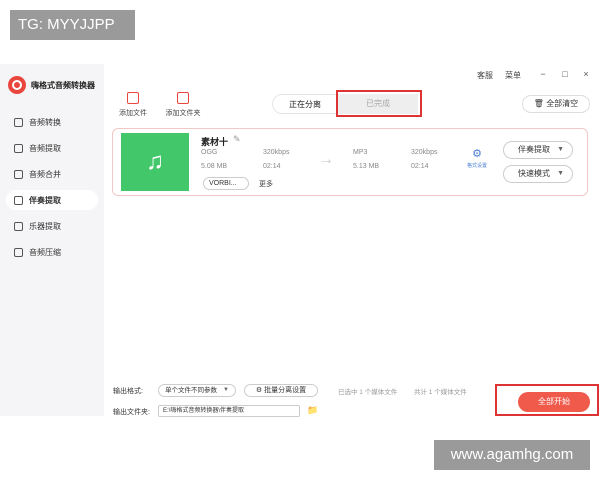 The image size is (600, 480). I want to click on sidebar-item-accompaniment-extract: 伴奏提取, so click(52, 200).